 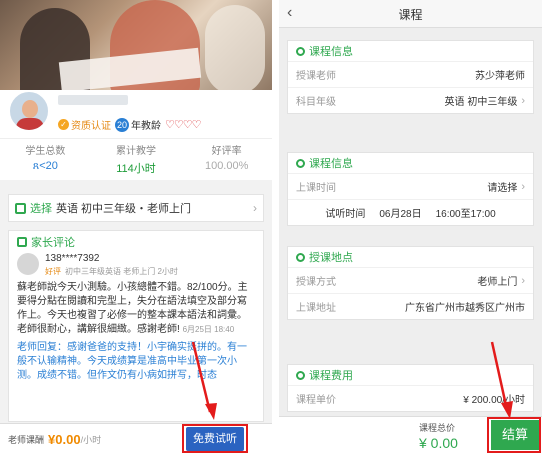 I want to click on course-info-card: 课程信息 授课老师 苏少萍老师 科目年级 英语 初中三年级 ›, so click(x=410, y=77).